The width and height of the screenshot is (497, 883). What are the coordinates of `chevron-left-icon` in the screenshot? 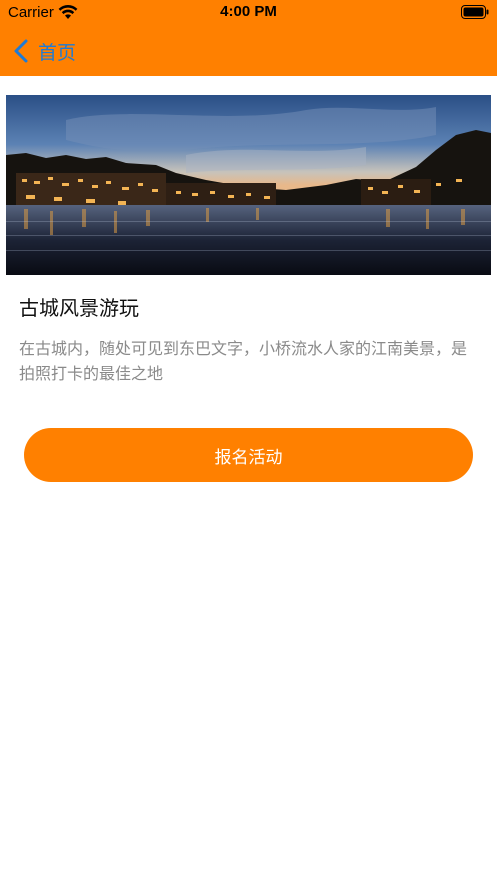 It's located at (21, 51).